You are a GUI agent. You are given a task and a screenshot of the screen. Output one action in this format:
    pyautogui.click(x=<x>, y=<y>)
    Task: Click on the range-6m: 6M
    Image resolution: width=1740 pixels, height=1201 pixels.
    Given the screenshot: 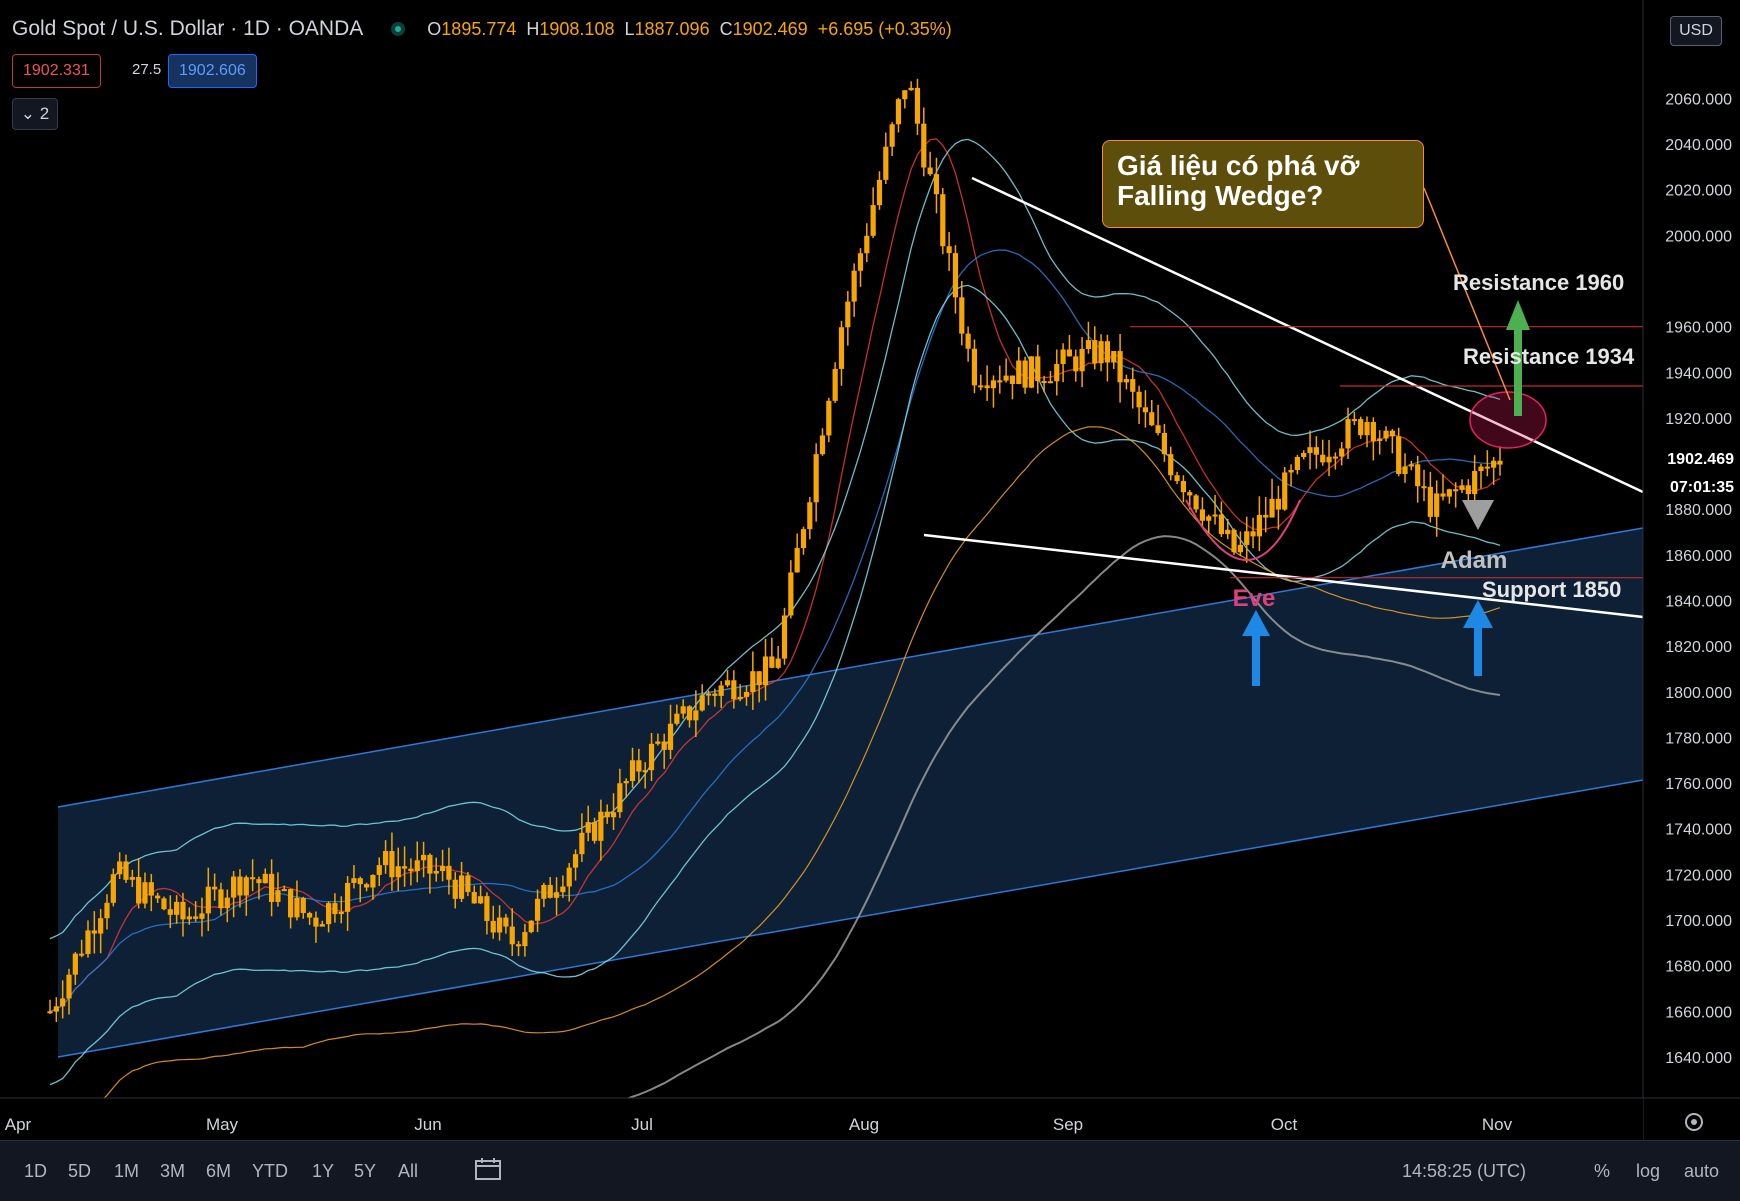 What is the action you would take?
    pyautogui.click(x=218, y=1171)
    